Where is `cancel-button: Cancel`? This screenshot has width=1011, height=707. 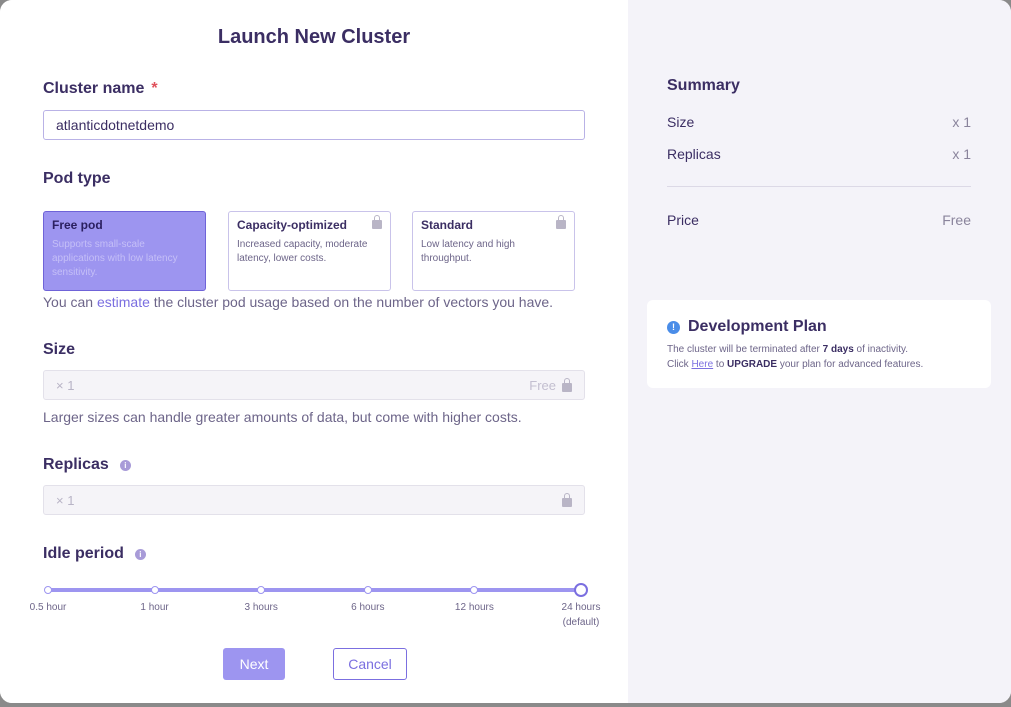
cancel-button: Cancel is located at coordinates (370, 664).